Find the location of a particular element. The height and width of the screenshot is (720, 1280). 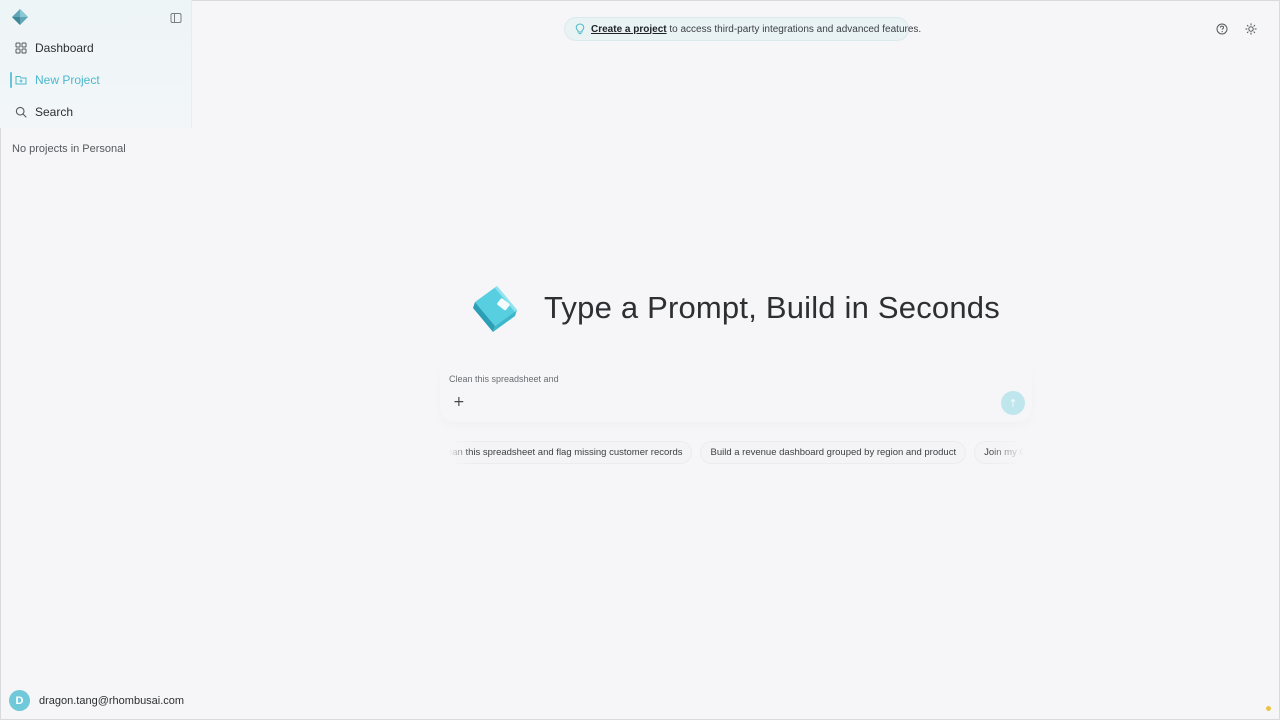

search-icon is located at coordinates (21, 112).